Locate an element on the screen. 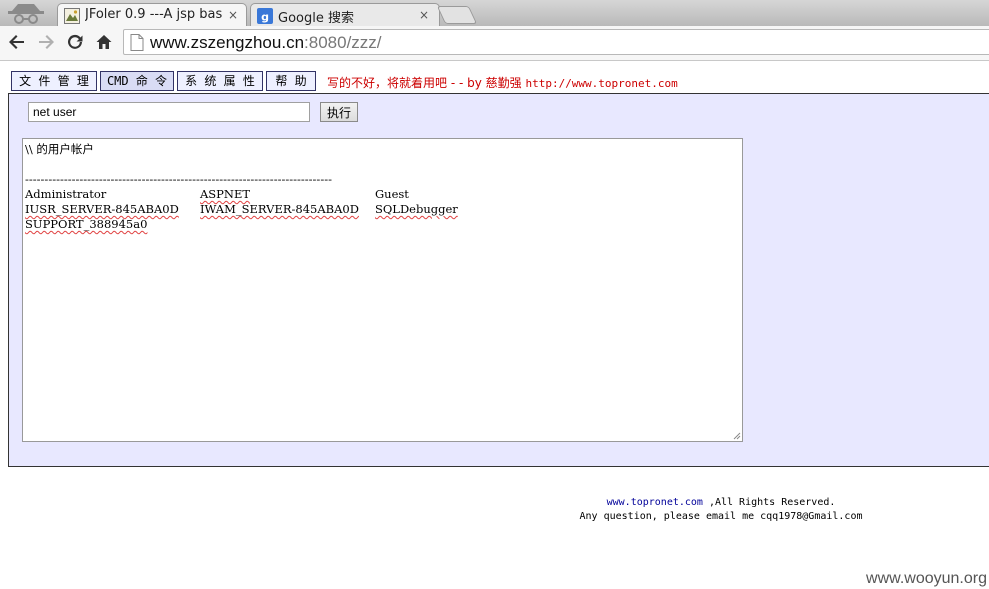 The height and width of the screenshot is (589, 989). browser-toolbar: www.zszengzhou.cn:8080/zzz/ is located at coordinates (494, 43).